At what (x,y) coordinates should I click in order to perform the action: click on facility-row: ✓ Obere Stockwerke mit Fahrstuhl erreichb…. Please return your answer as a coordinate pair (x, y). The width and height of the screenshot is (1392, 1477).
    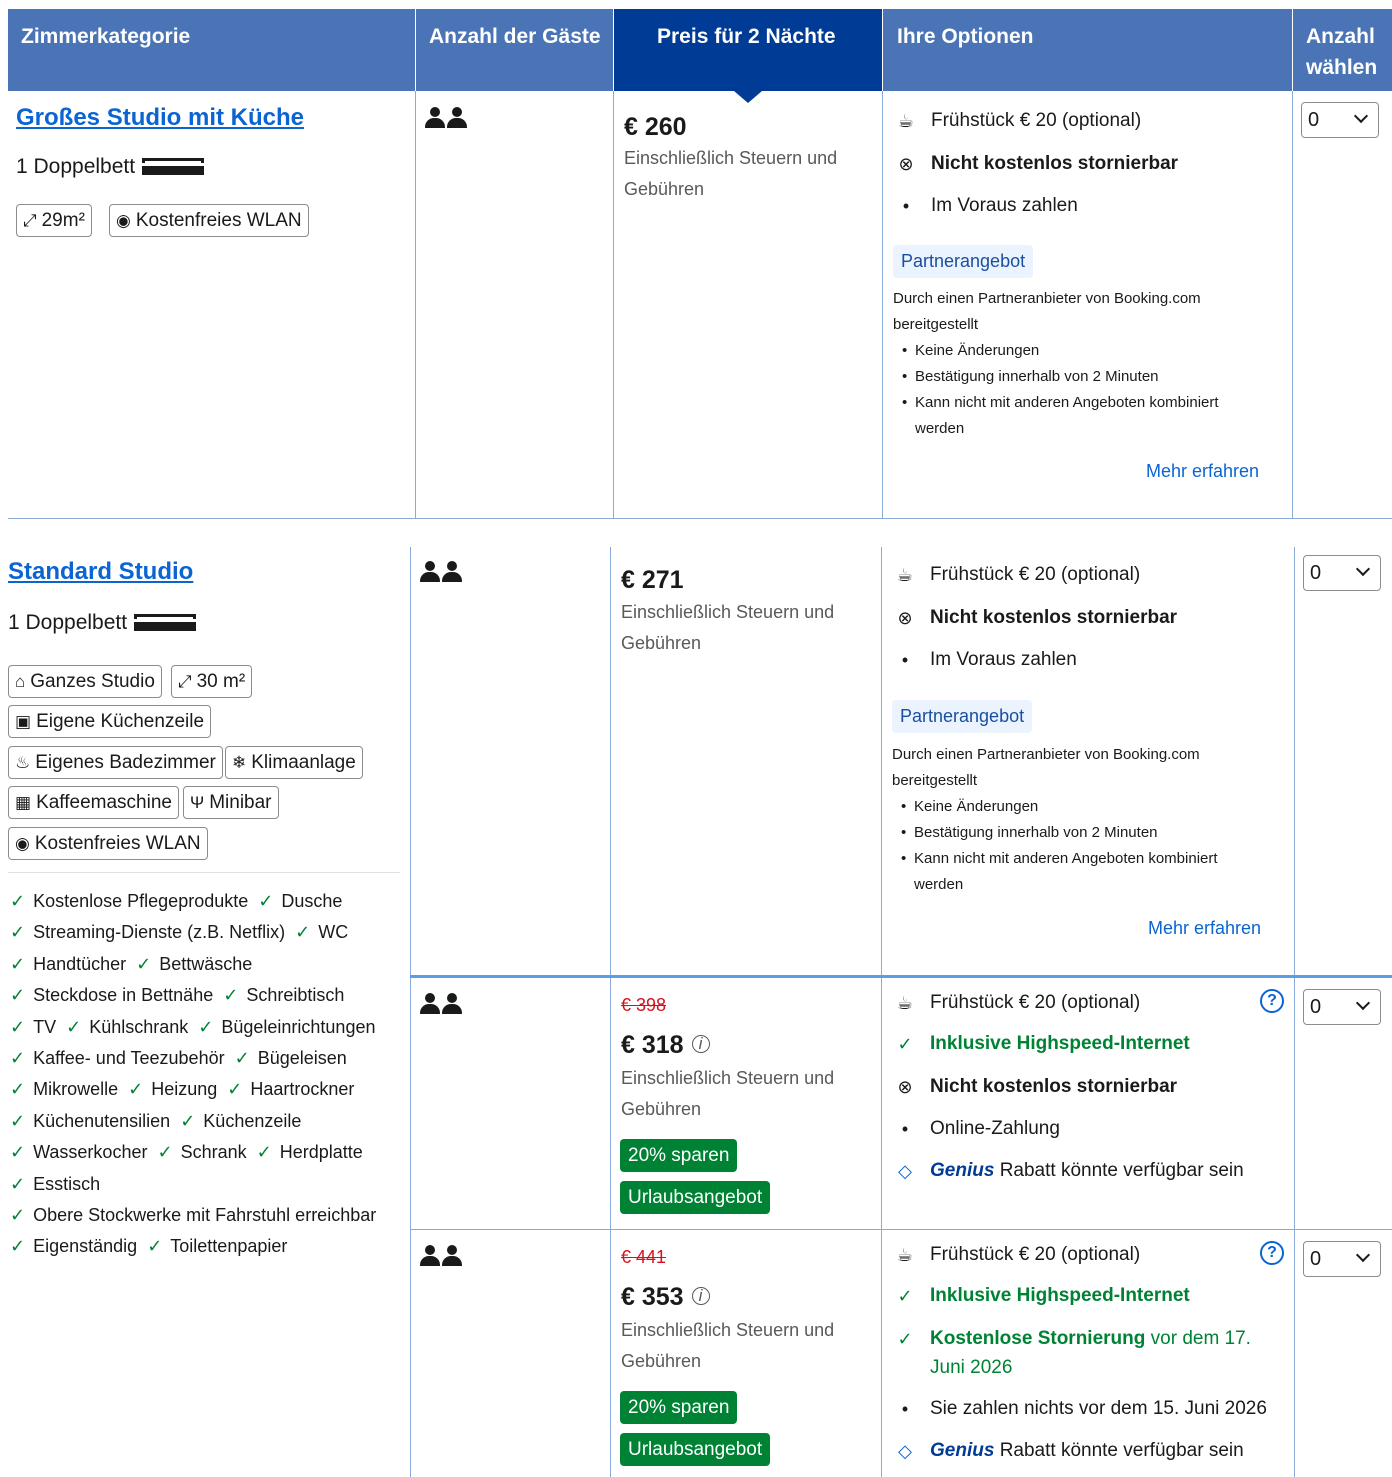
    Looking at the image, I should click on (193, 1215).